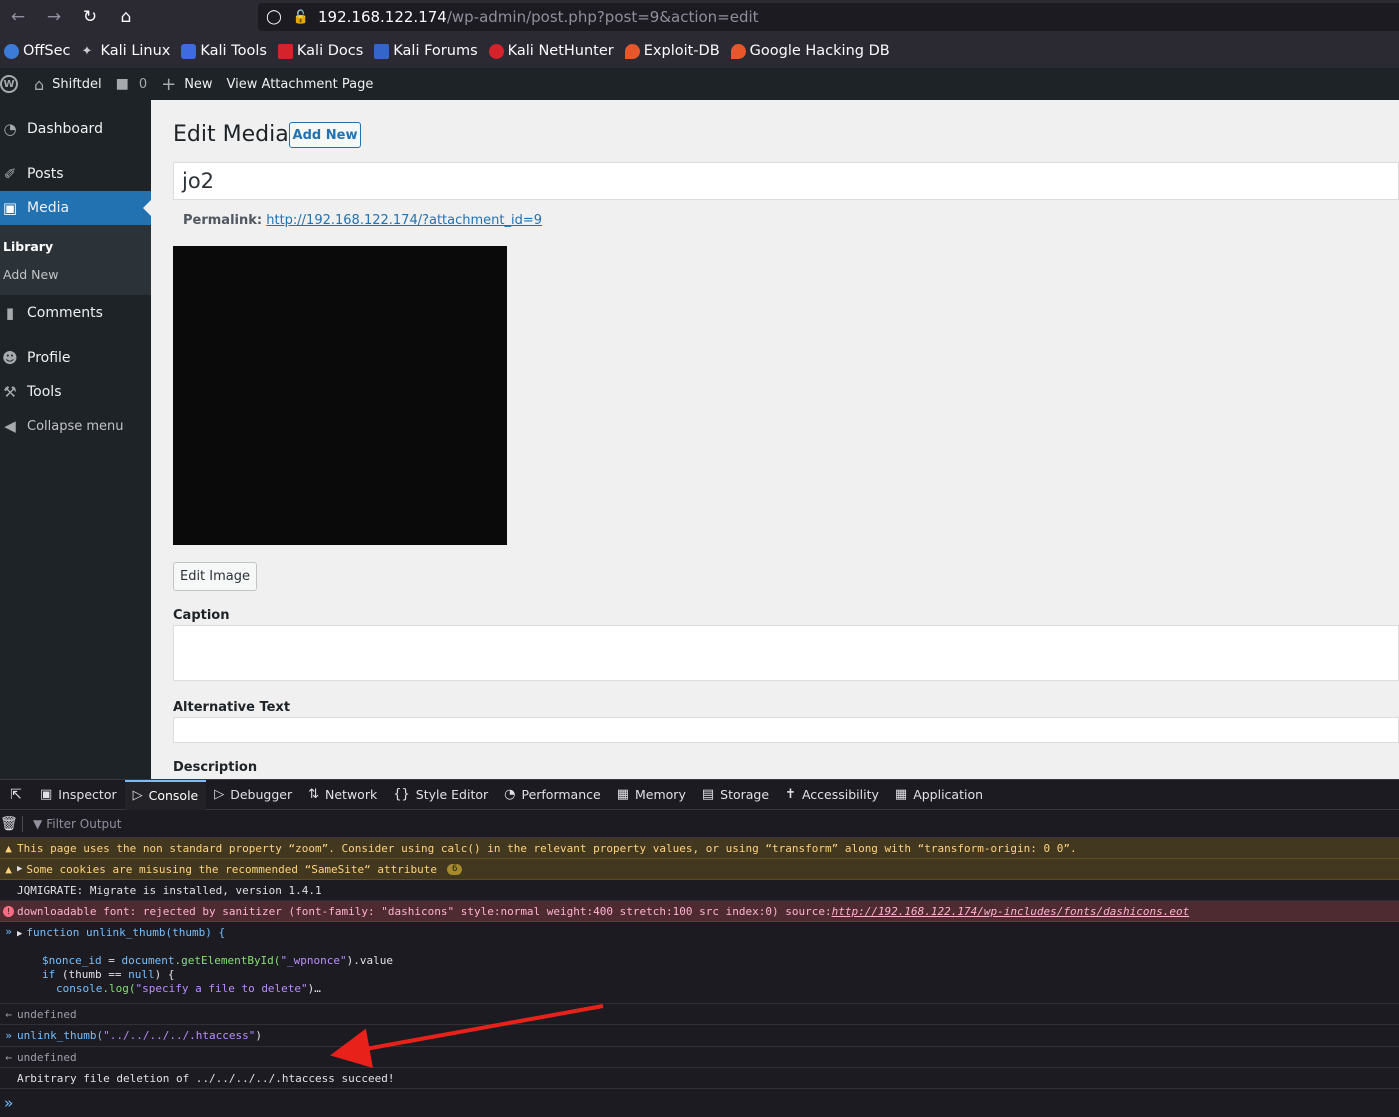 This screenshot has width=1399, height=1117. I want to click on bookmark-label: OffSec, so click(47, 51).